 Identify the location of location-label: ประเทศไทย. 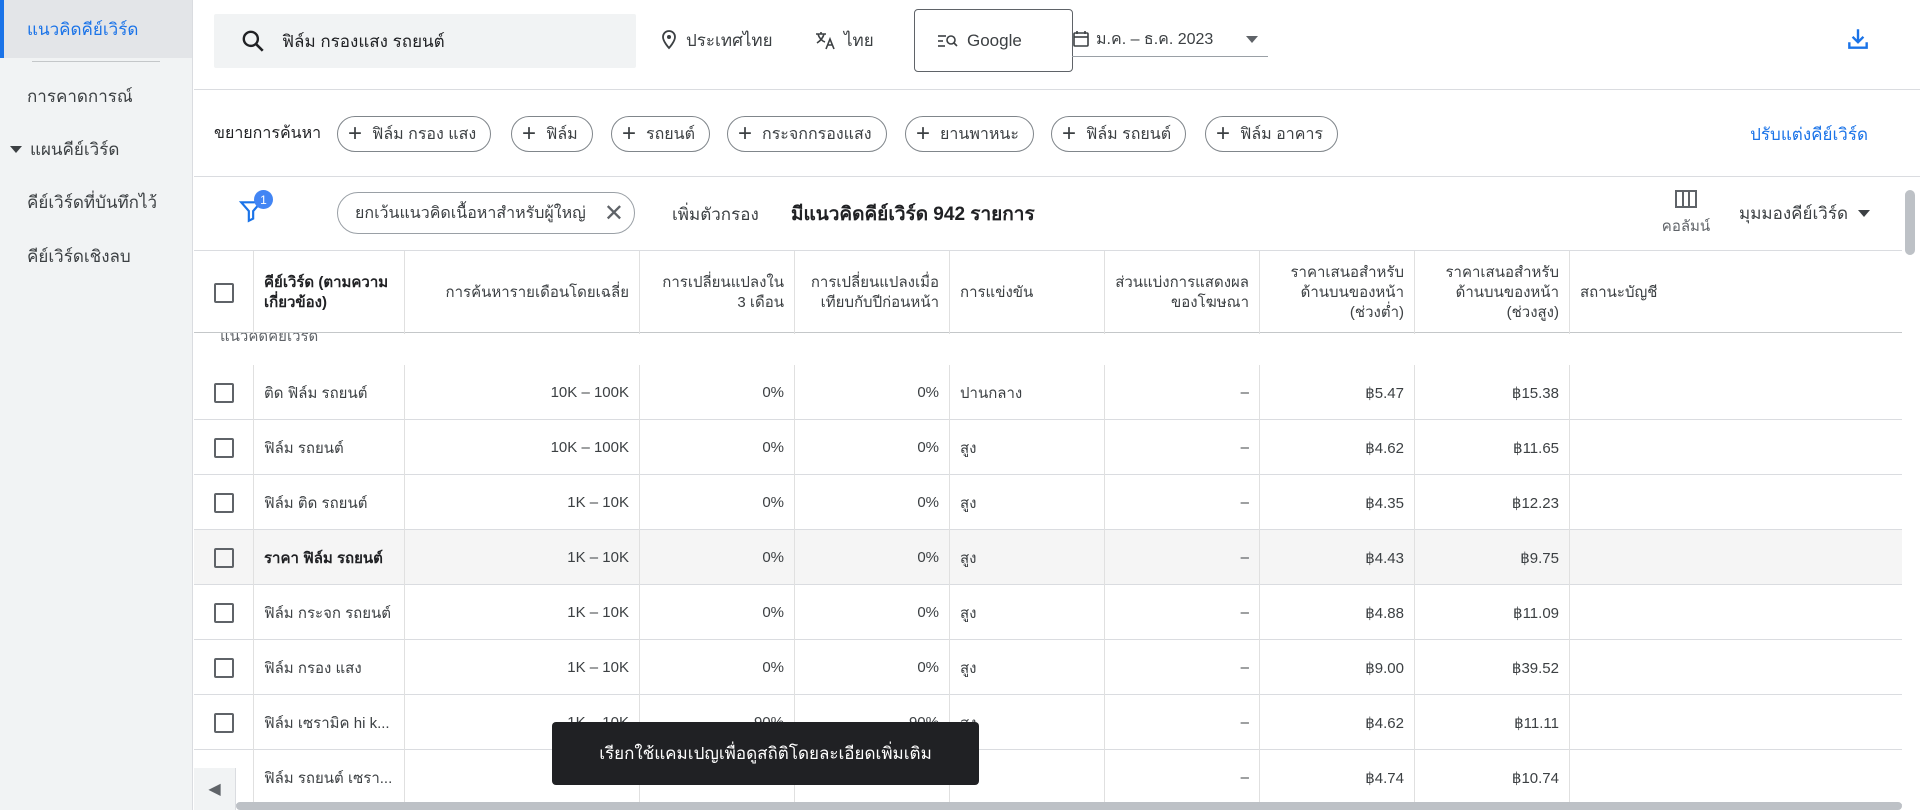
(729, 40).